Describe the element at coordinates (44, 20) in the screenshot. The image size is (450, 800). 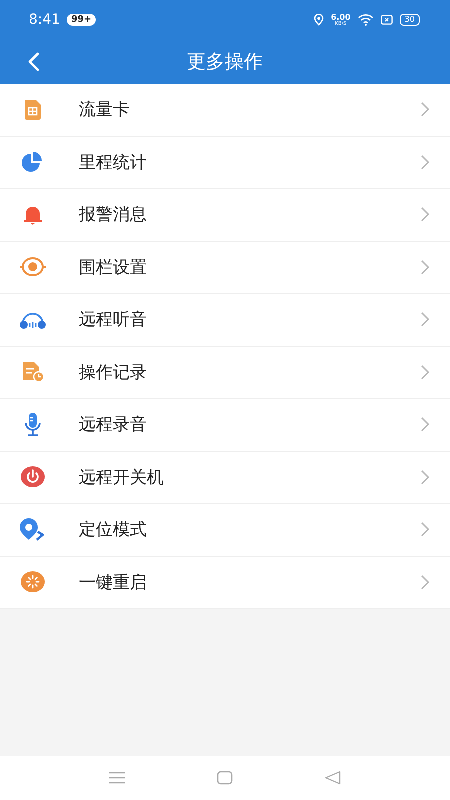
I see `status-time: 8:41` at that location.